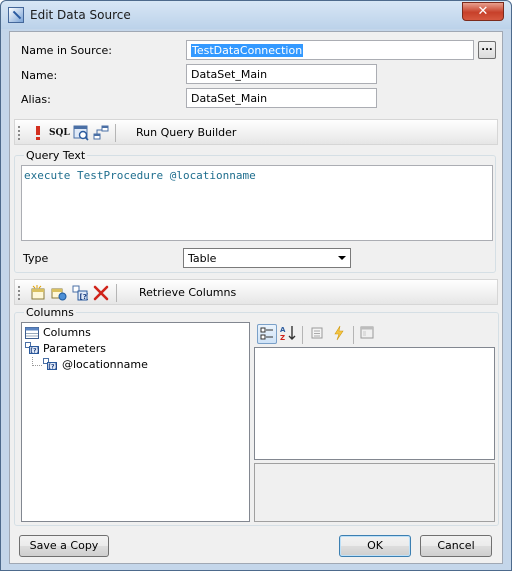  I want to click on new-parameter-icon: [?], so click(80, 293).